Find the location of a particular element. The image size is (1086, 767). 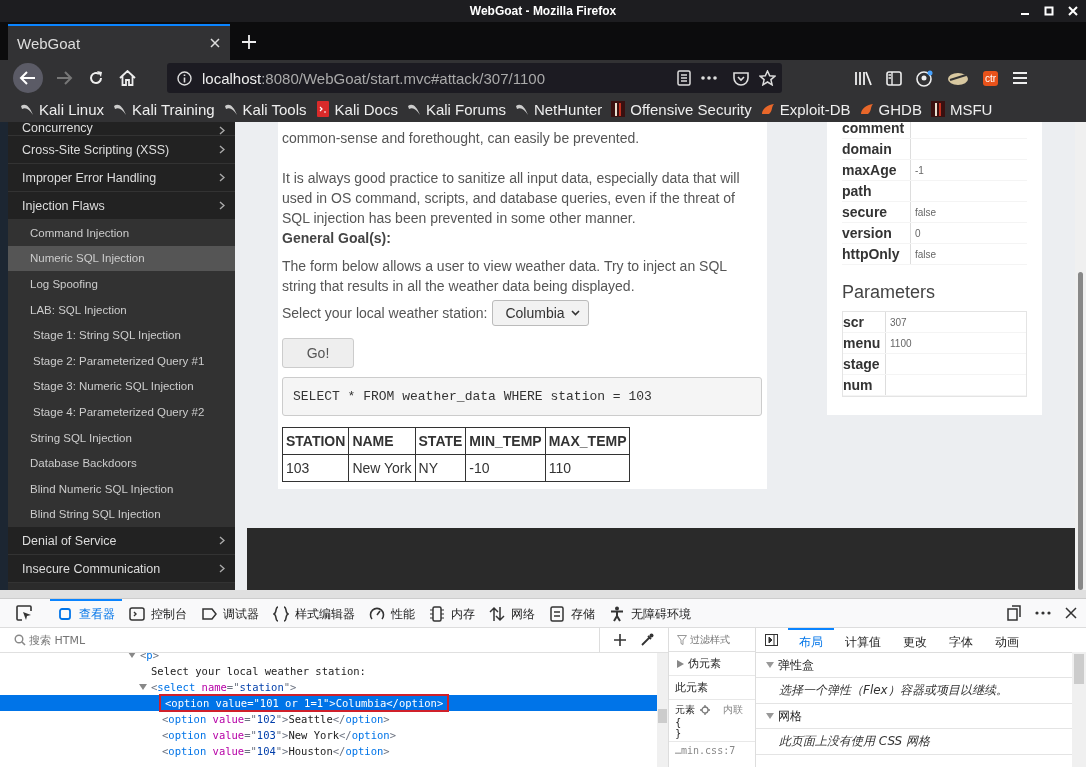

extension-badge: ctr is located at coordinates (991, 78).